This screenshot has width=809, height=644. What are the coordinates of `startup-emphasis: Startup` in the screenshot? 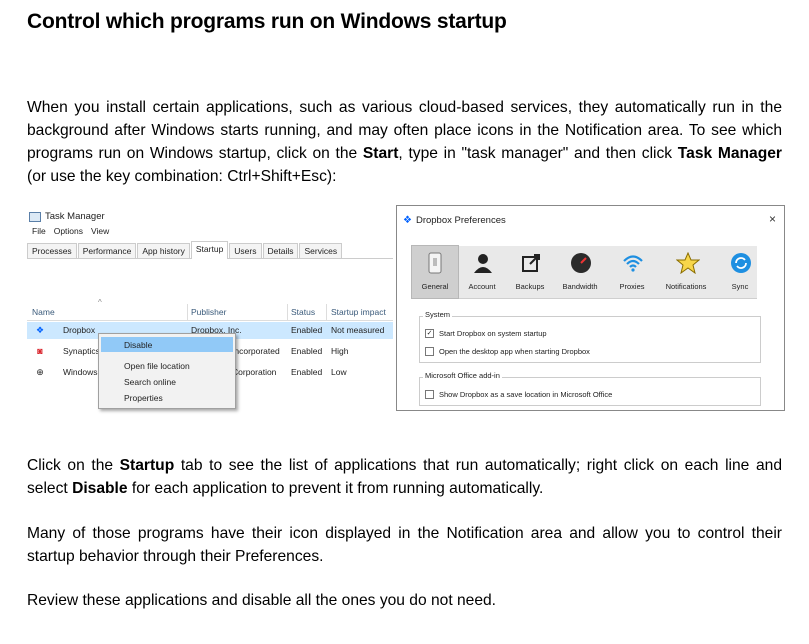 It's located at (147, 465).